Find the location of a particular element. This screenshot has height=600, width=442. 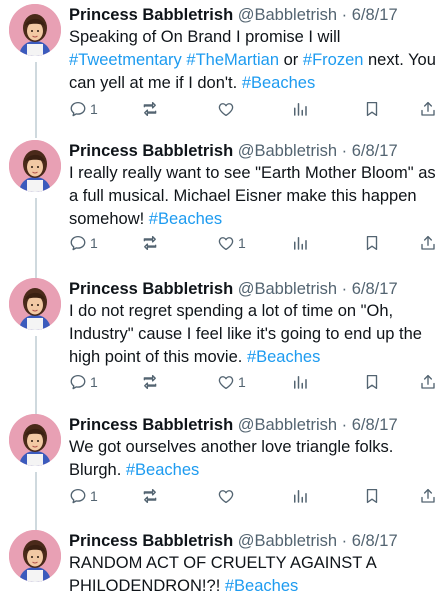

hashtag-link: #Frozen is located at coordinates (333, 60).